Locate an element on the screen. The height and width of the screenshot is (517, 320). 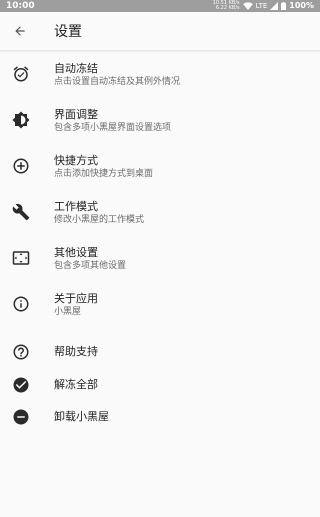
network-speed: 10.51 KB/s 6.22 KB/s is located at coordinates (226, 6).